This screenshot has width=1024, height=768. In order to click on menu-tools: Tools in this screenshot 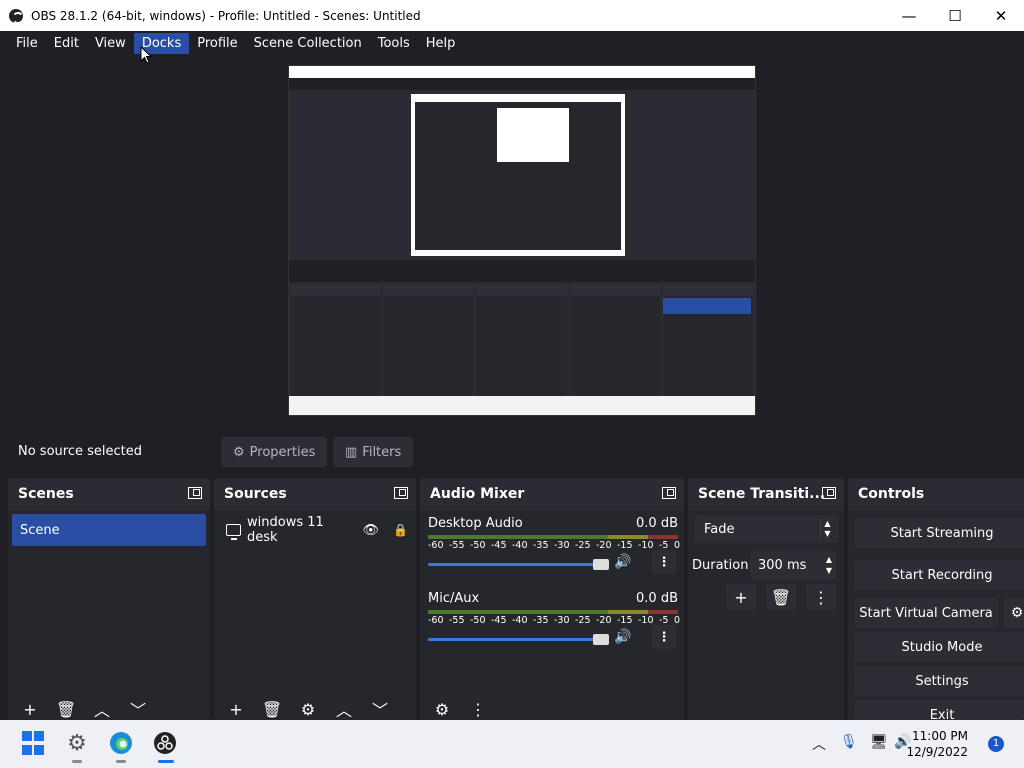, I will do `click(394, 43)`.